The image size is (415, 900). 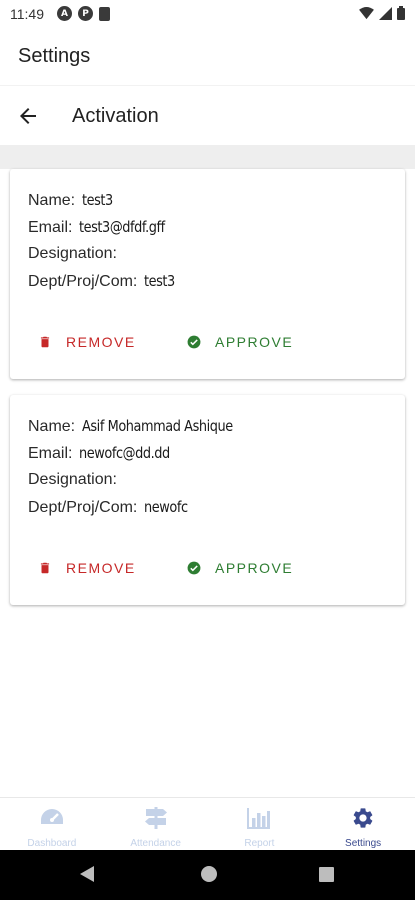 I want to click on speedometer-icon, so click(x=51, y=816).